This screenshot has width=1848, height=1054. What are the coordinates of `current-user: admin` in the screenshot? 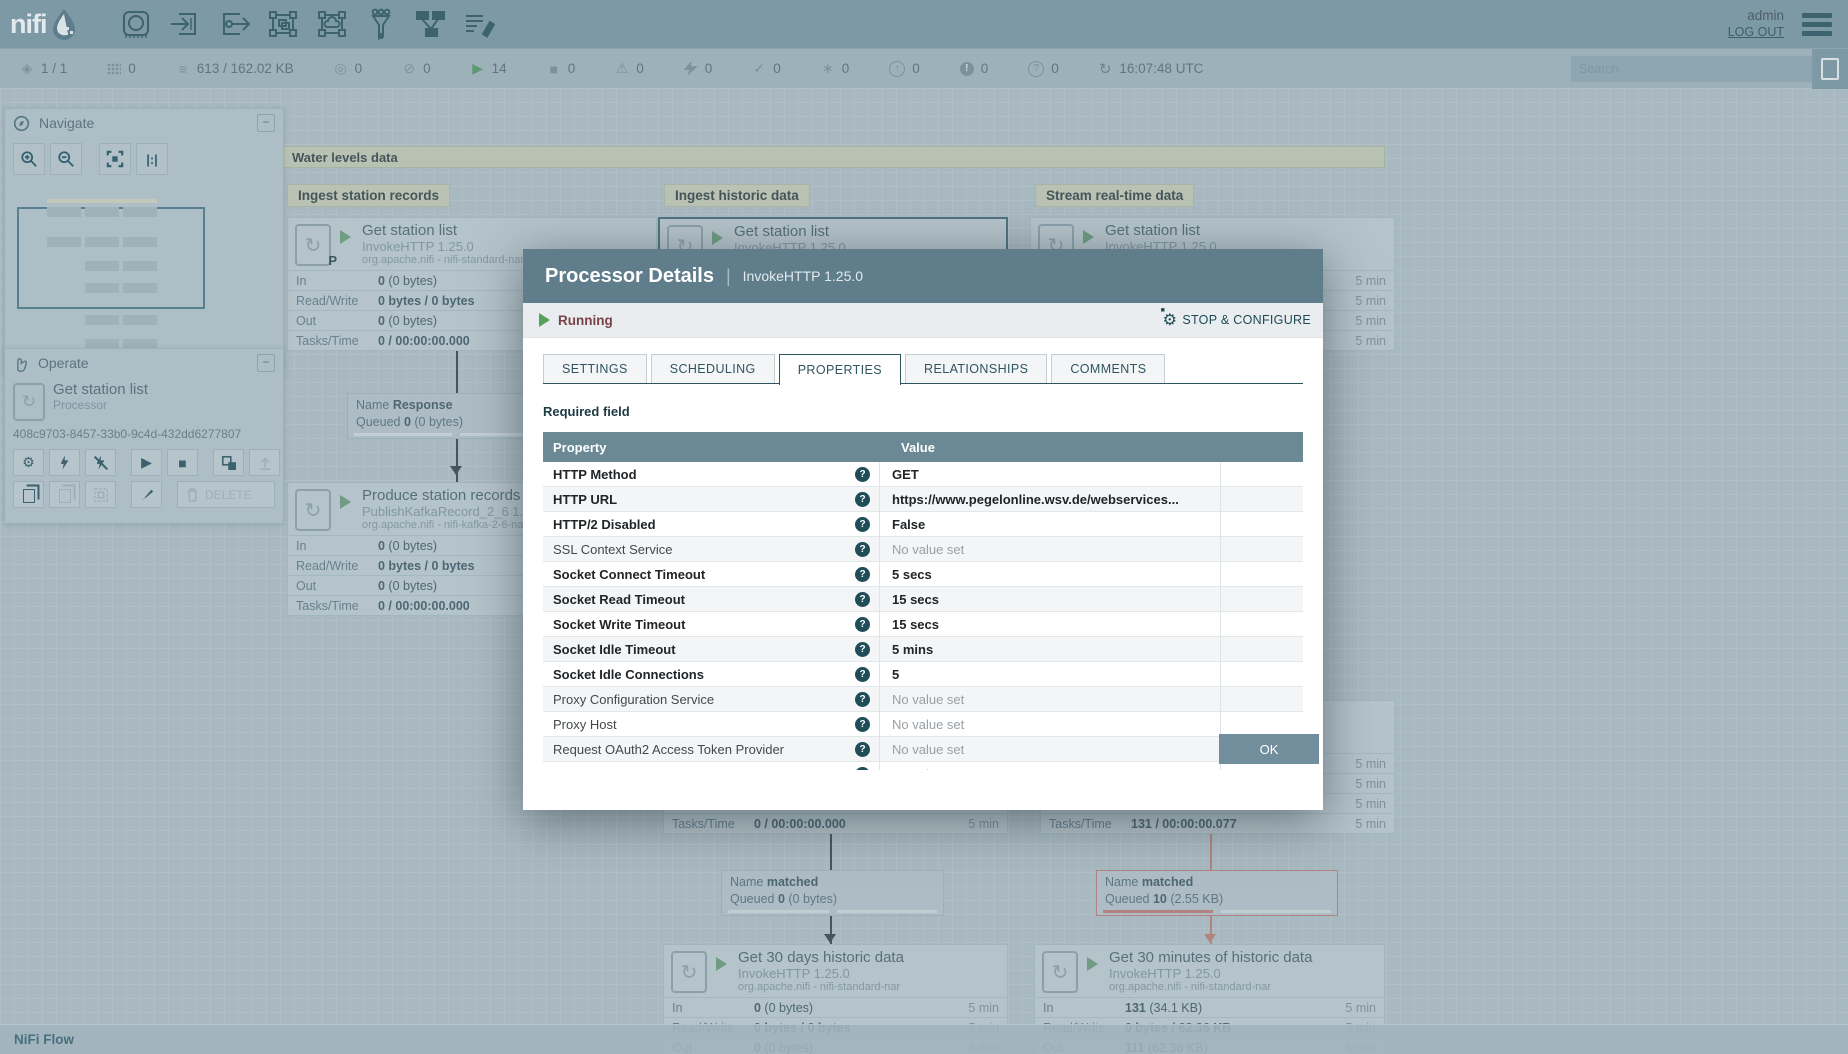 It's located at (1765, 15).